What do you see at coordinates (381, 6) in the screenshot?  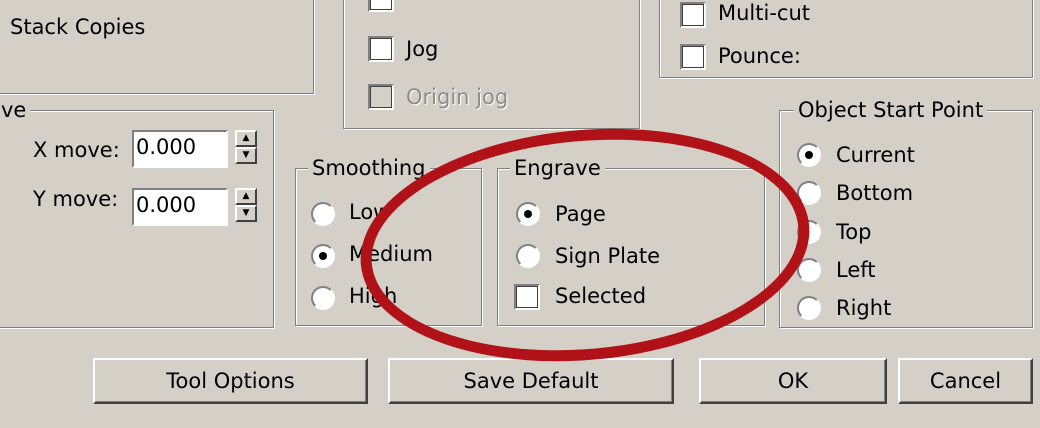 I see `unknown-checkbox-top` at bounding box center [381, 6].